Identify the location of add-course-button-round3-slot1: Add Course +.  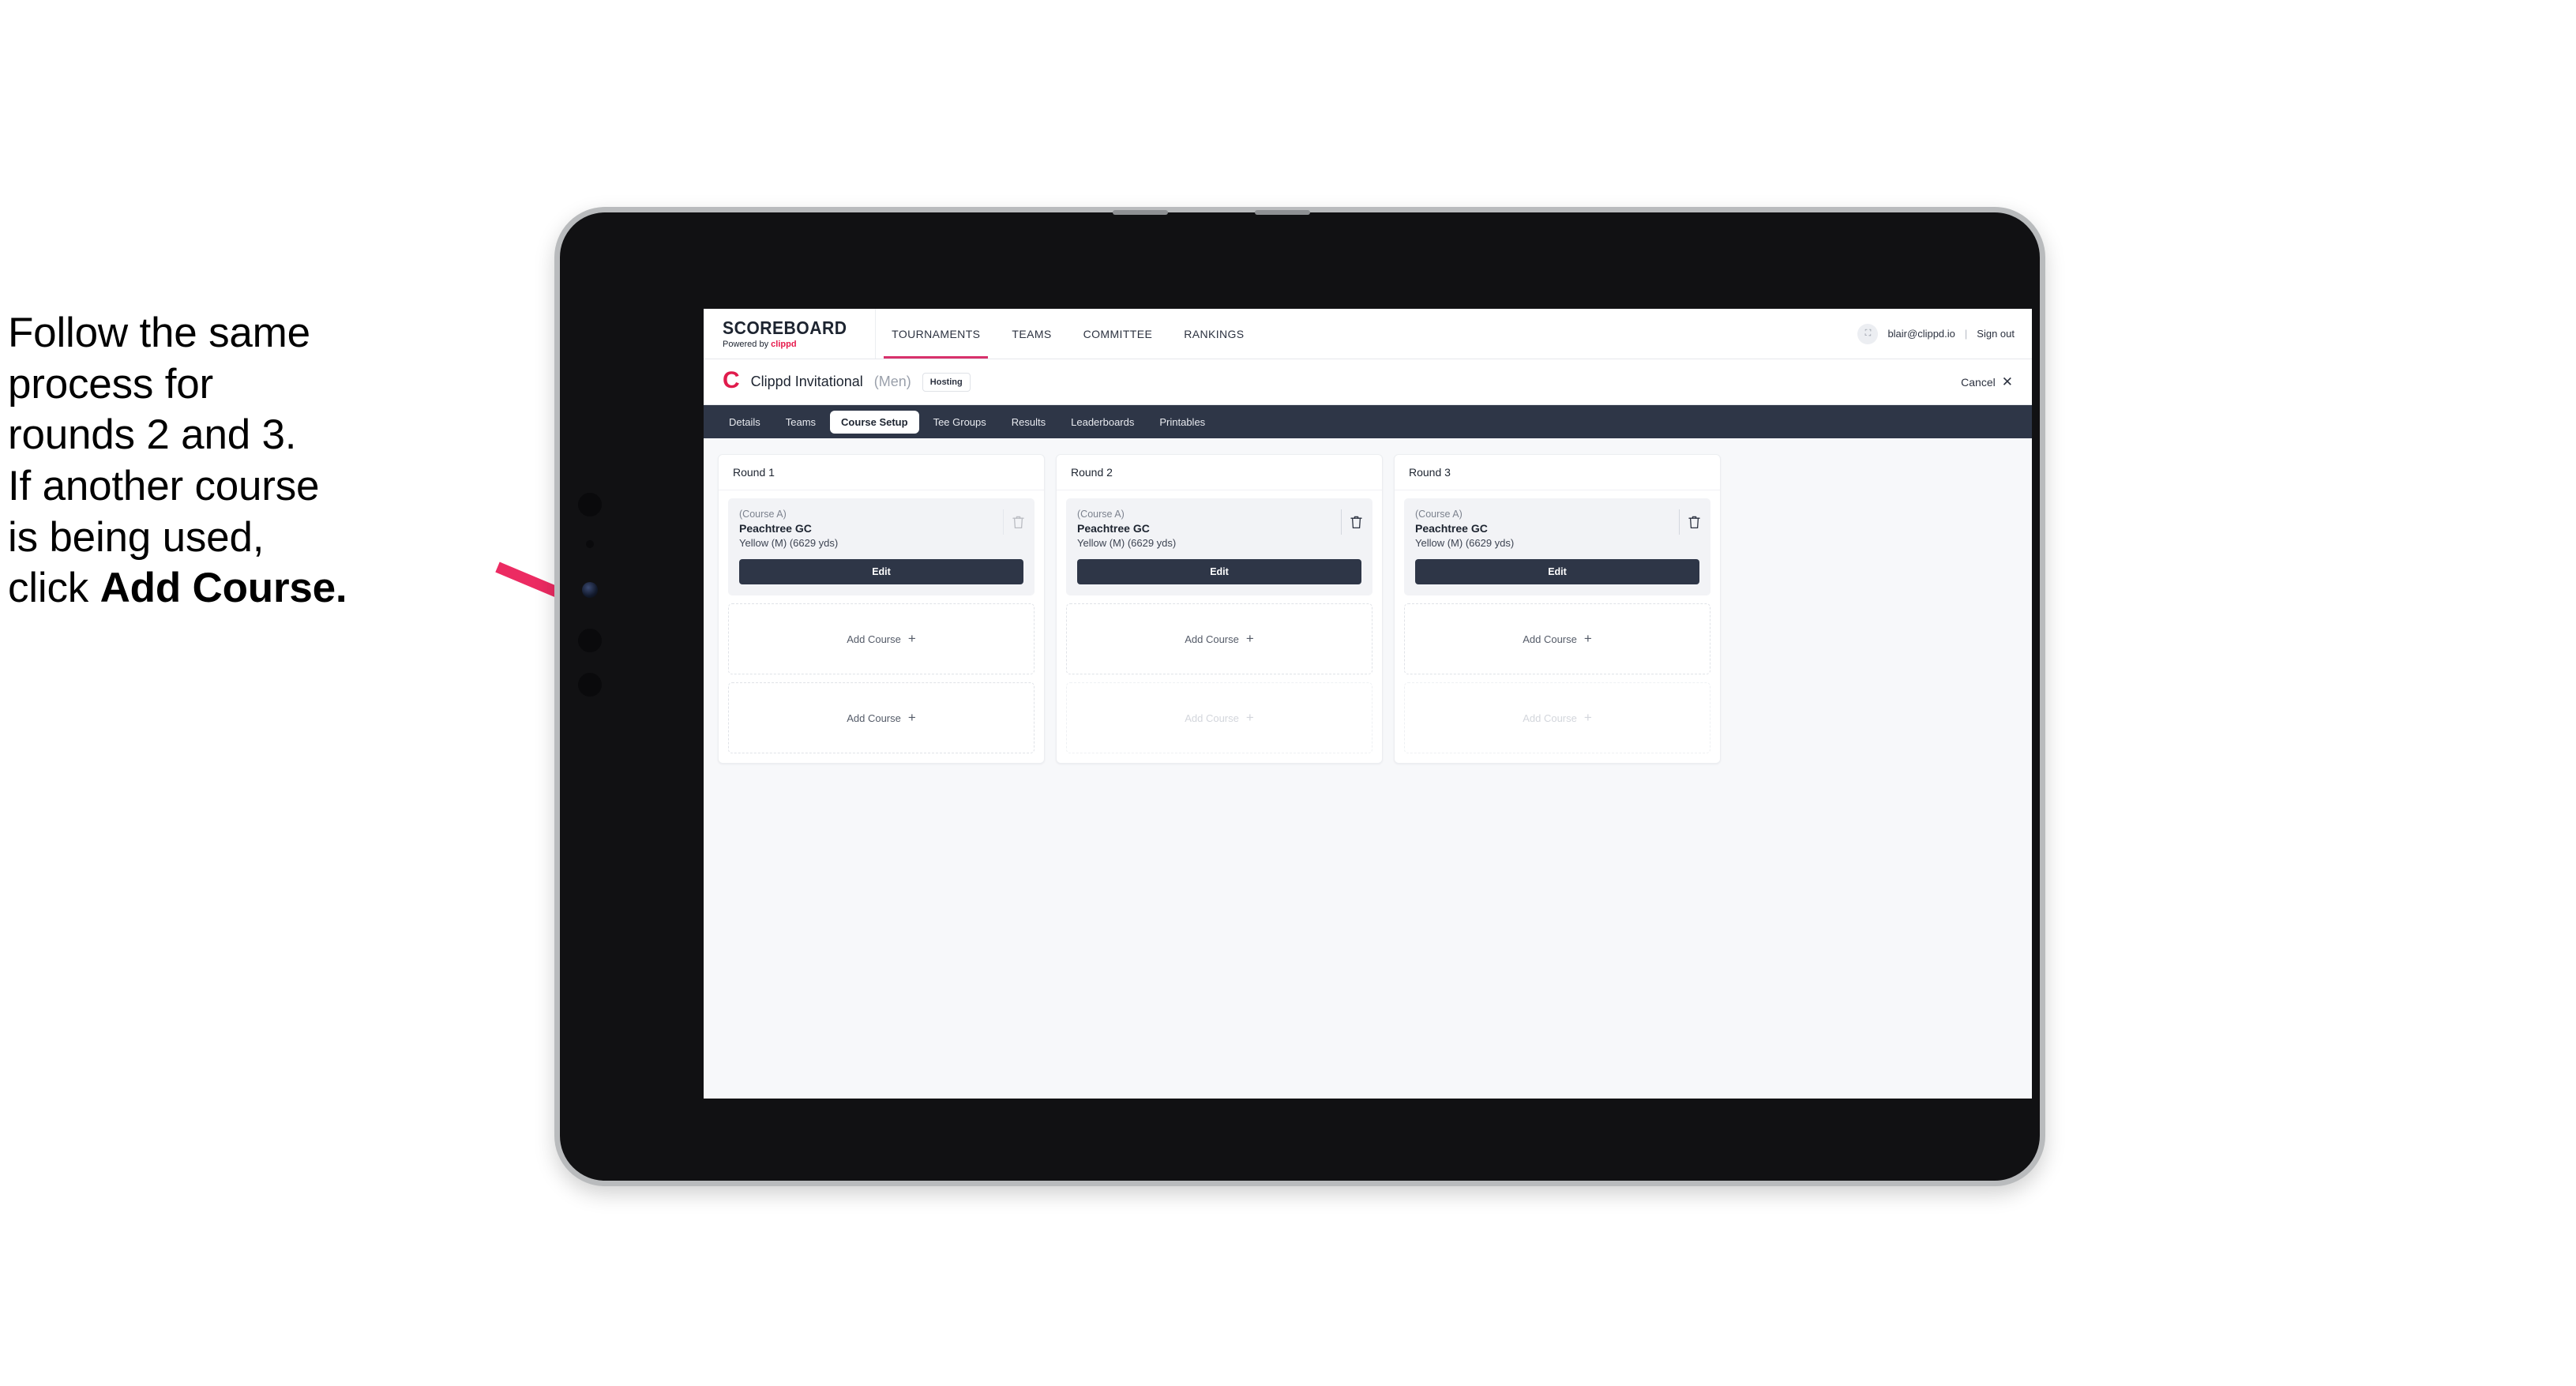
(1557, 638).